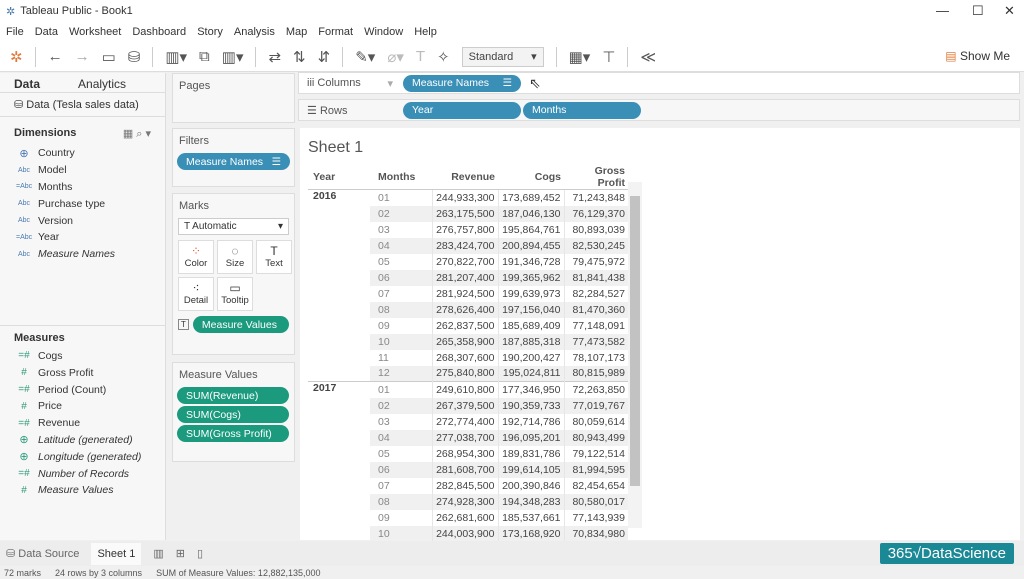 This screenshot has width=1024, height=579. What do you see at coordinates (196, 263) in the screenshot?
I see `marks-button-label: Color` at bounding box center [196, 263].